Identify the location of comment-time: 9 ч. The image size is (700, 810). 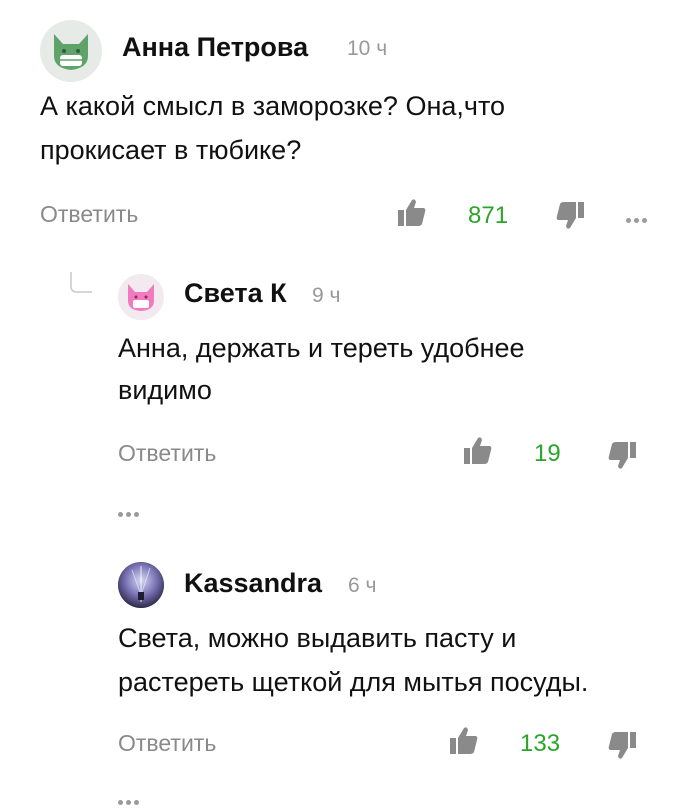
(326, 295).